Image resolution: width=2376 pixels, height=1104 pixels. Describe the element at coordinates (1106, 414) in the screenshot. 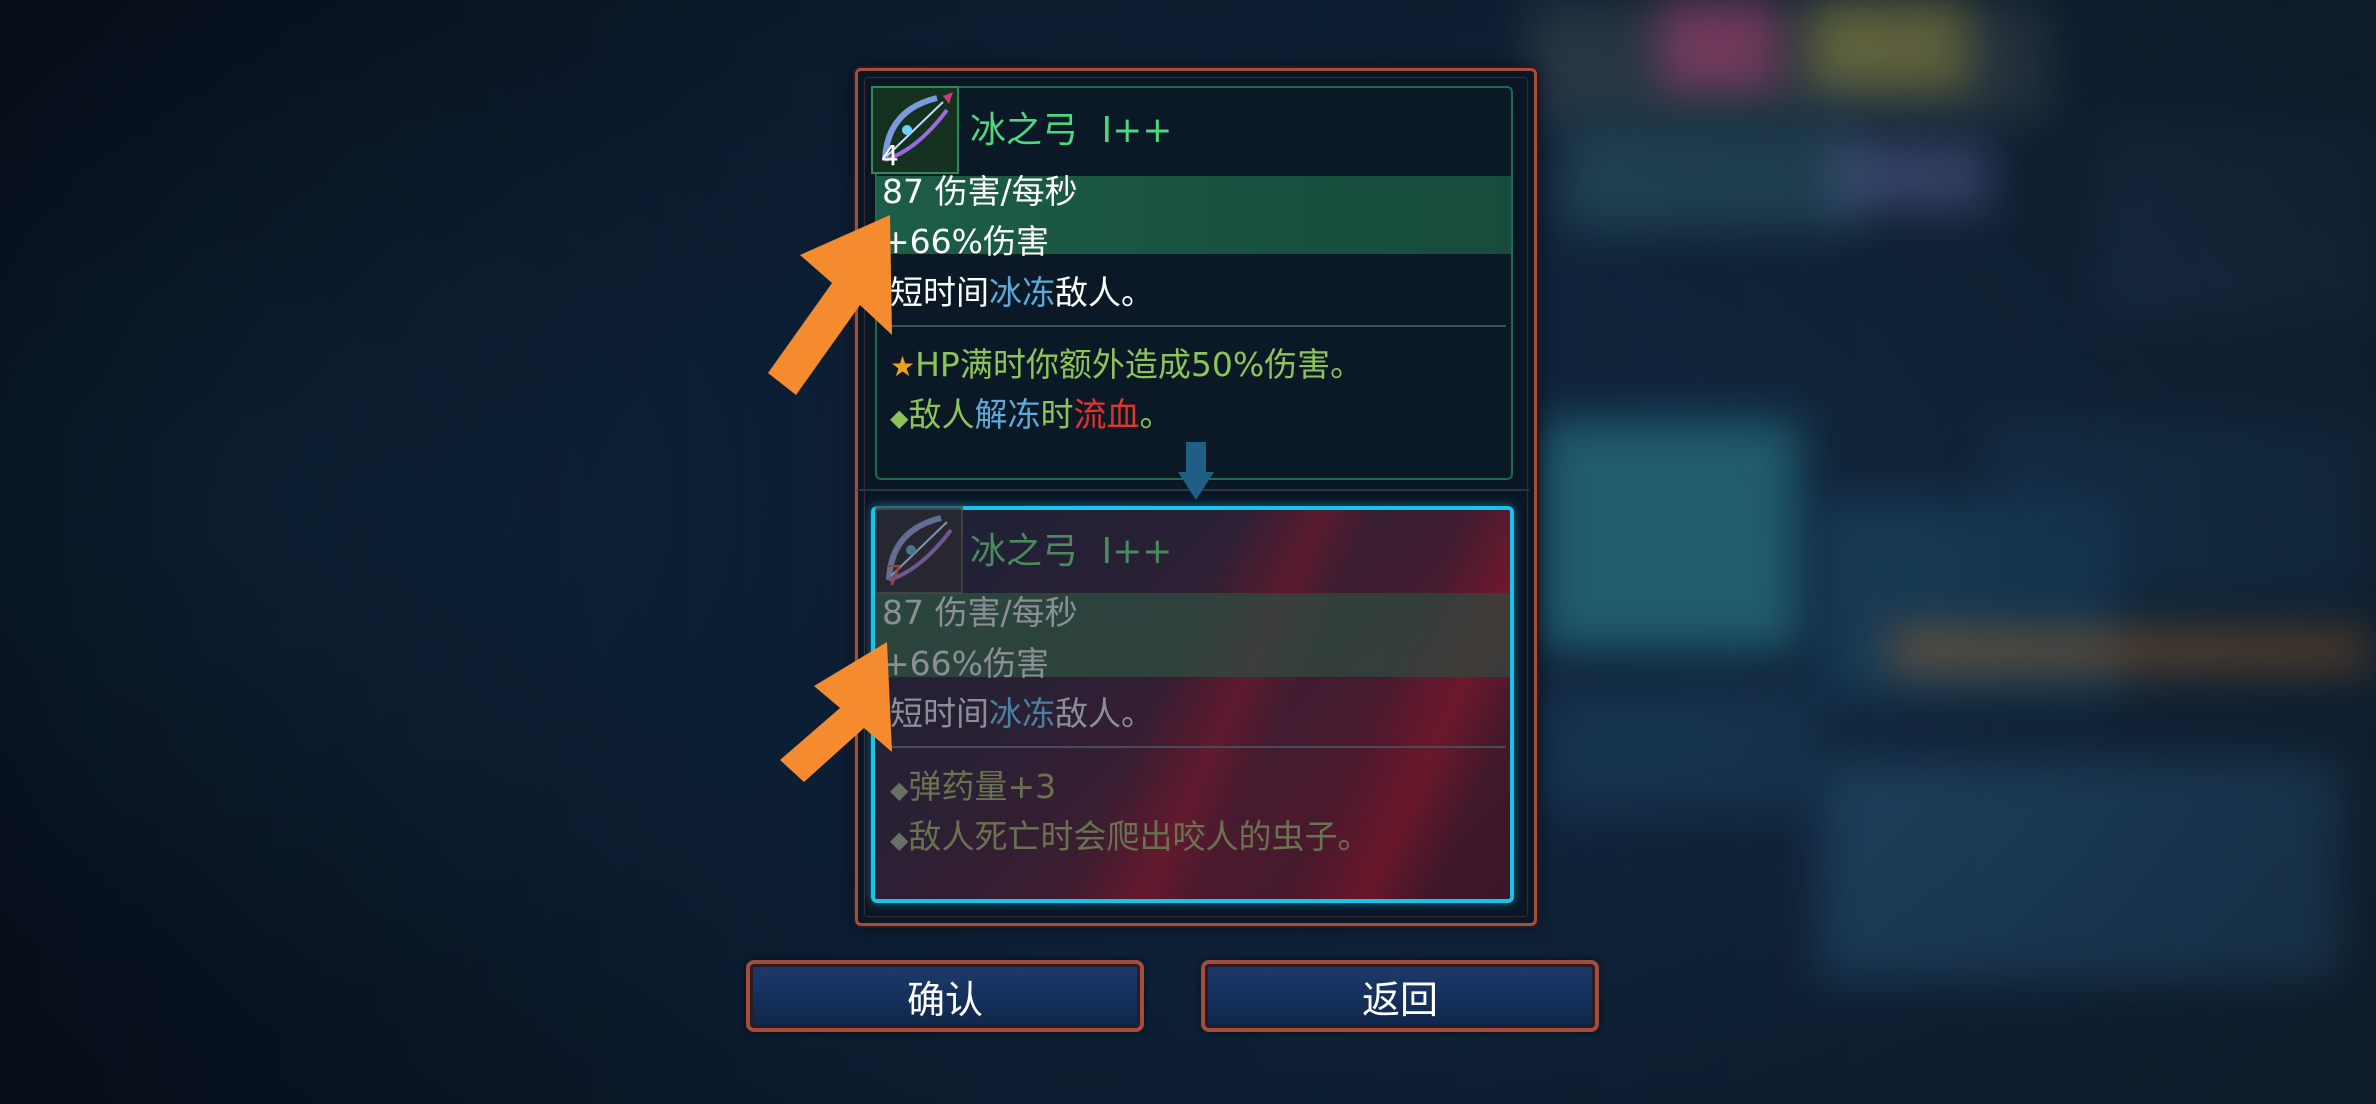

I see `bleed-keyword: 流血` at that location.